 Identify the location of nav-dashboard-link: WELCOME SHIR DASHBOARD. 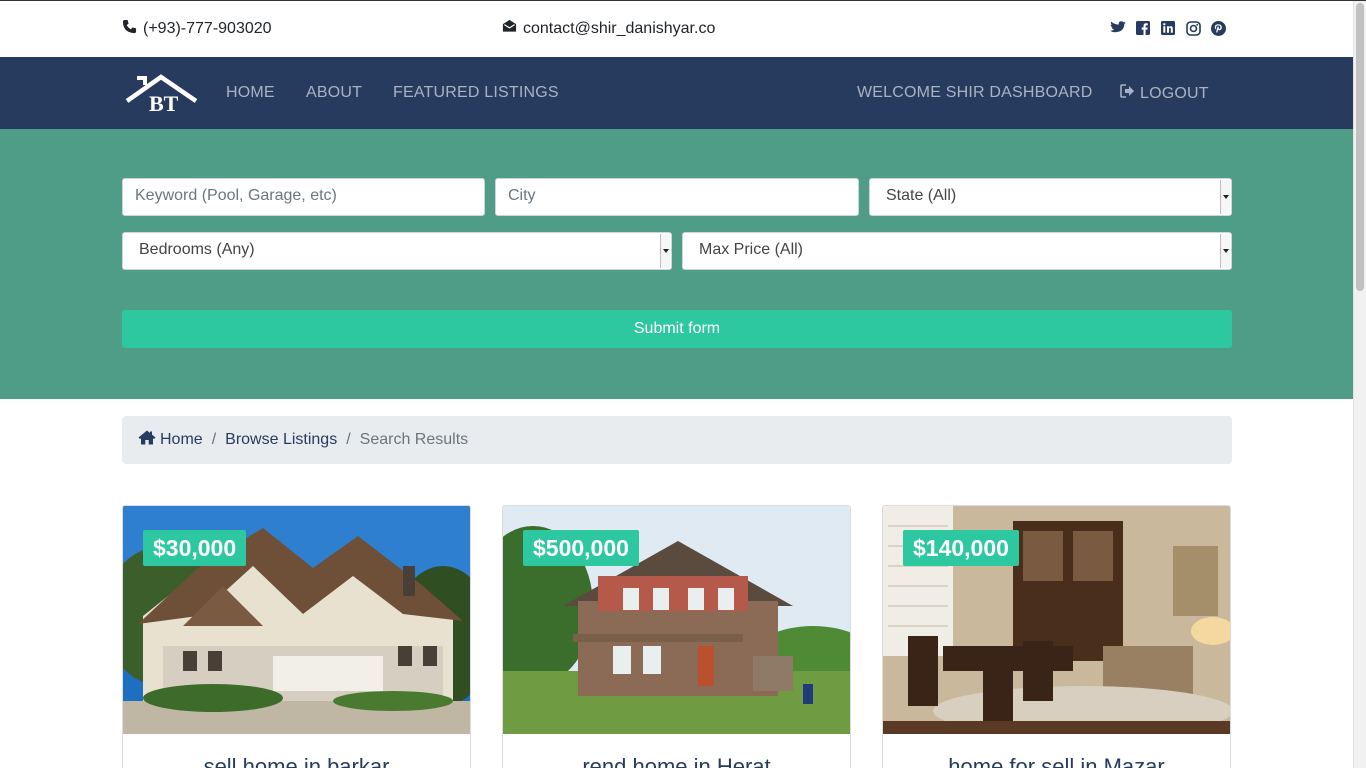
(975, 93).